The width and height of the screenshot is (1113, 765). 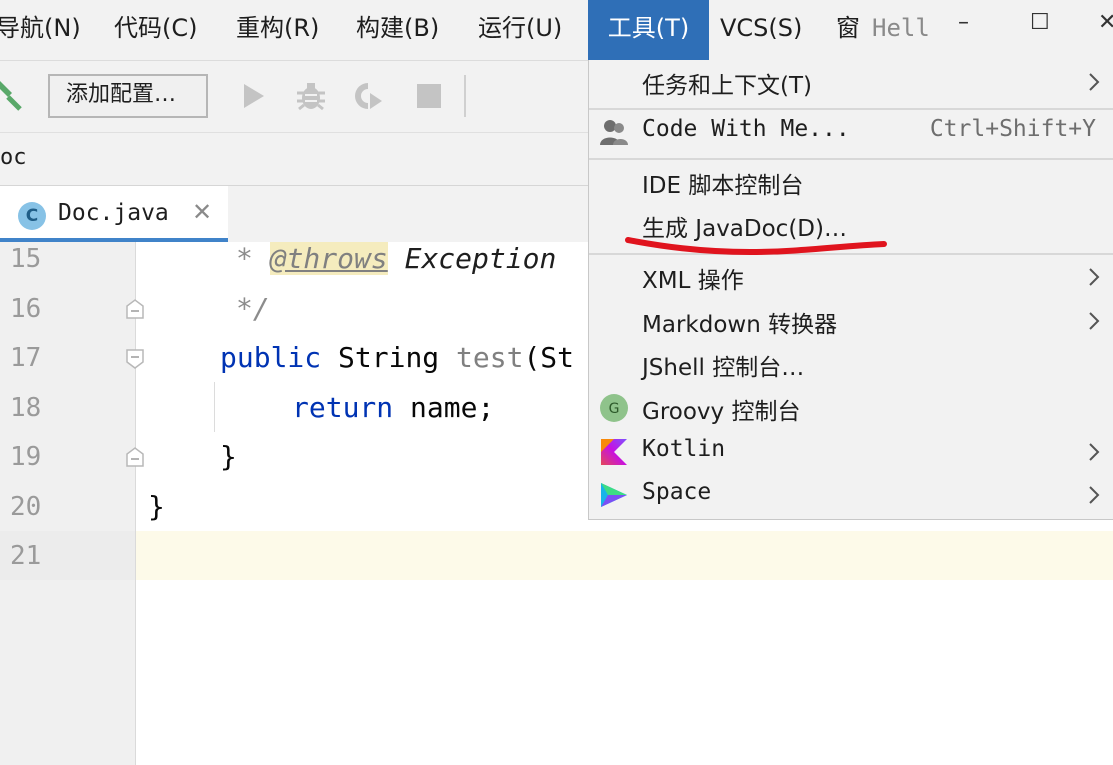 What do you see at coordinates (520, 30) in the screenshot?
I see `menu-run: 运行(U)` at bounding box center [520, 30].